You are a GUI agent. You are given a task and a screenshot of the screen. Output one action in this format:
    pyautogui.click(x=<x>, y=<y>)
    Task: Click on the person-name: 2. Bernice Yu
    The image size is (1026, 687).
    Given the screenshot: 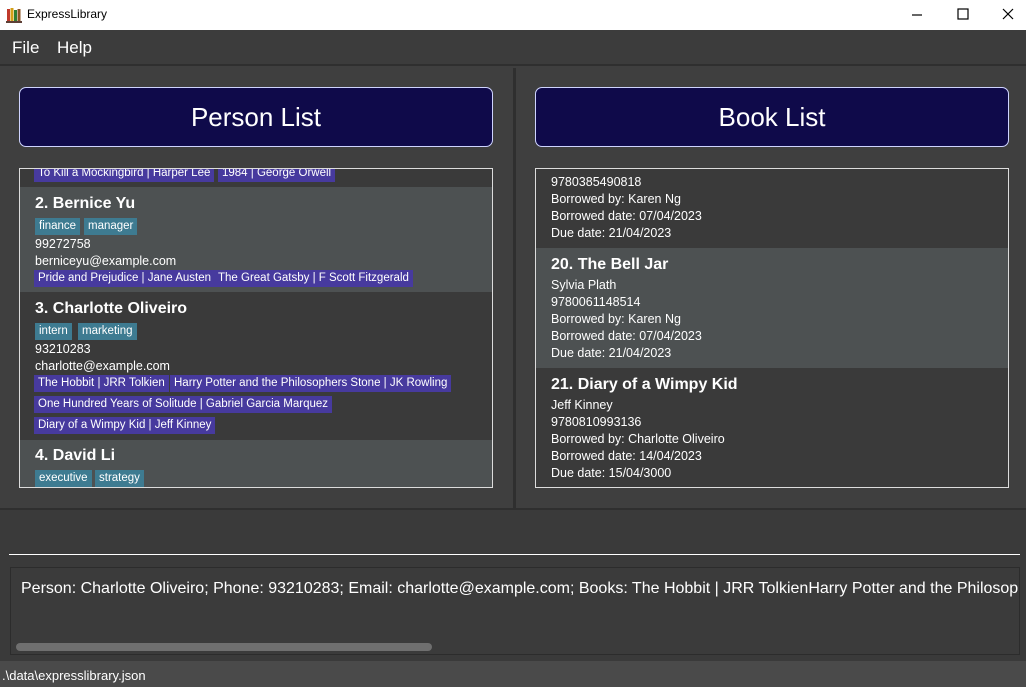 What is the action you would take?
    pyautogui.click(x=85, y=203)
    